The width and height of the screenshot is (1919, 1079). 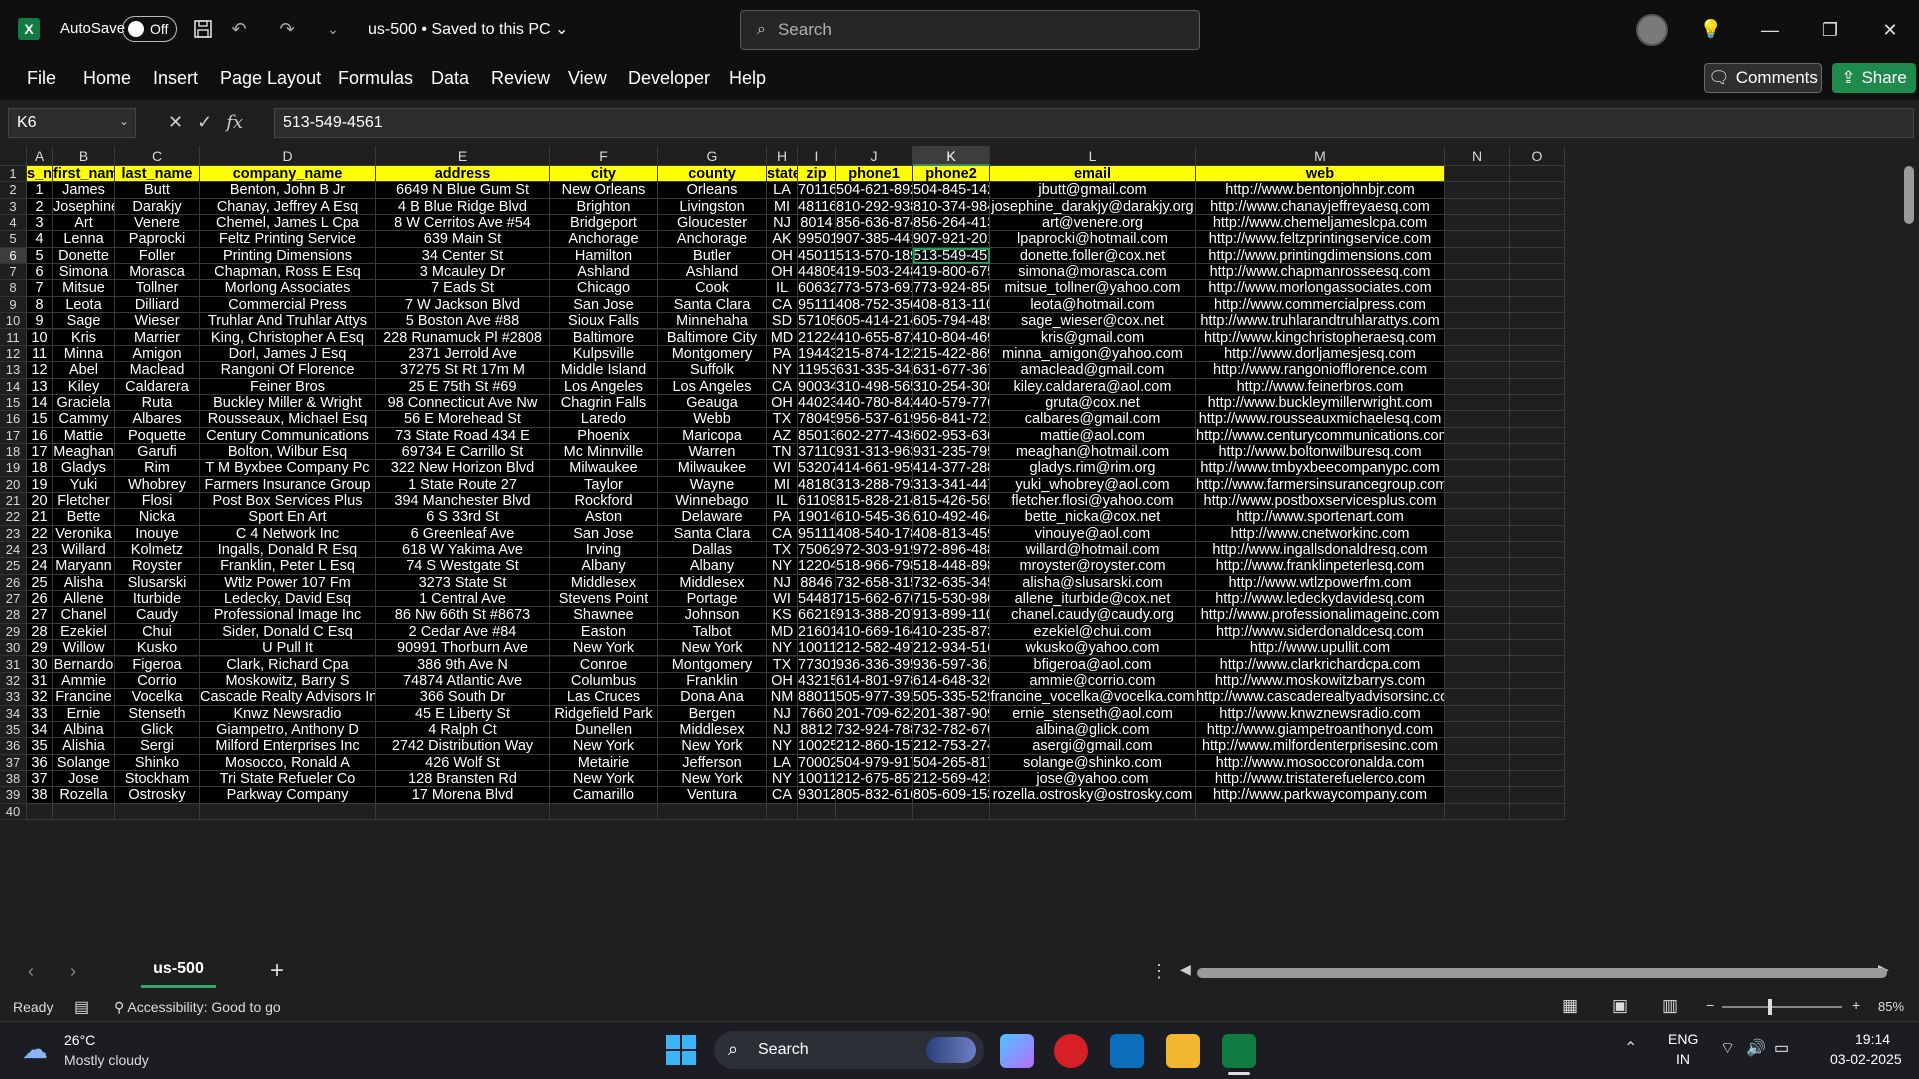 What do you see at coordinates (13, 272) in the screenshot?
I see `row-header: 7` at bounding box center [13, 272].